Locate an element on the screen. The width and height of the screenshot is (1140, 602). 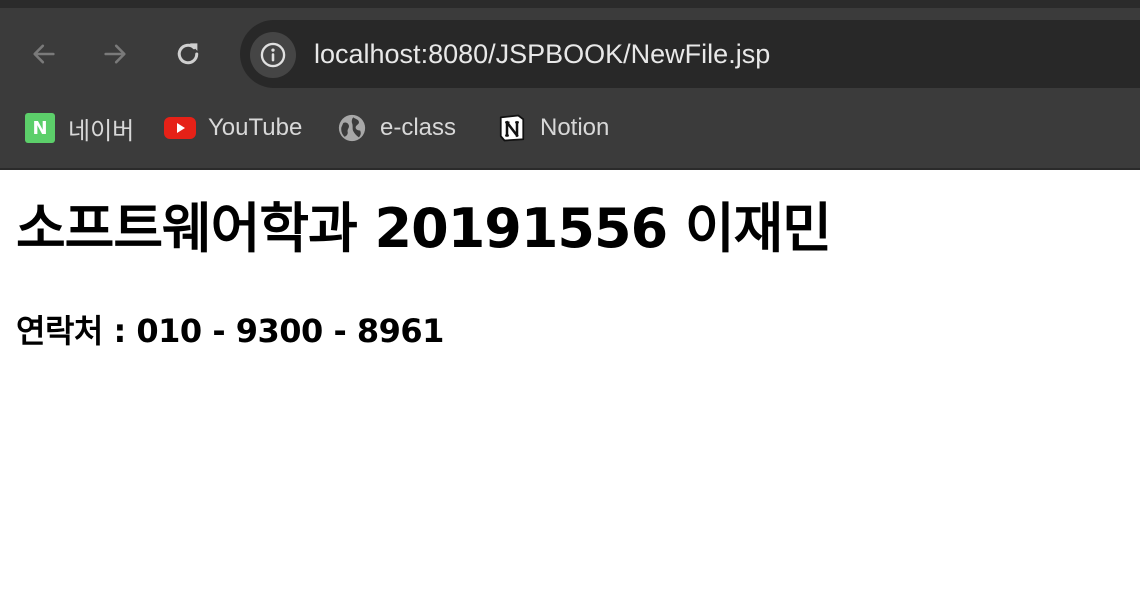
tab-strip is located at coordinates (570, 4).